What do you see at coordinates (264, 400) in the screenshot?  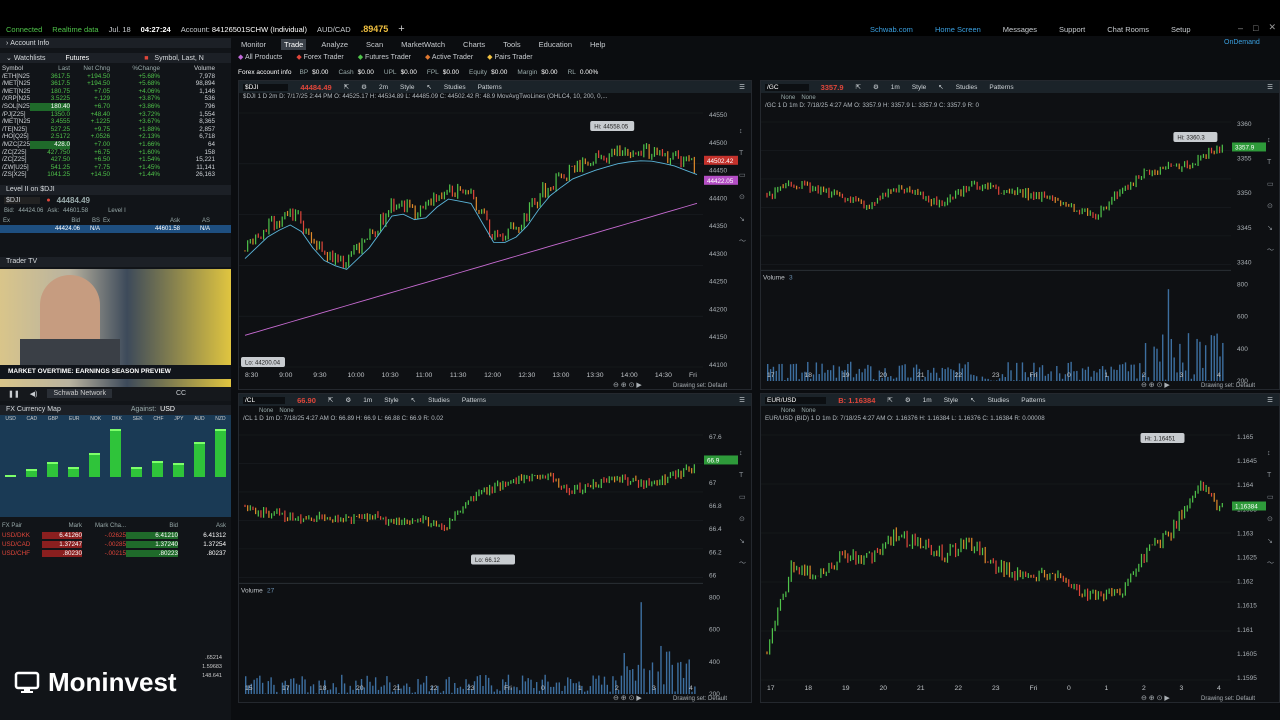 I see `chart-symbol-input: /CL` at bounding box center [264, 400].